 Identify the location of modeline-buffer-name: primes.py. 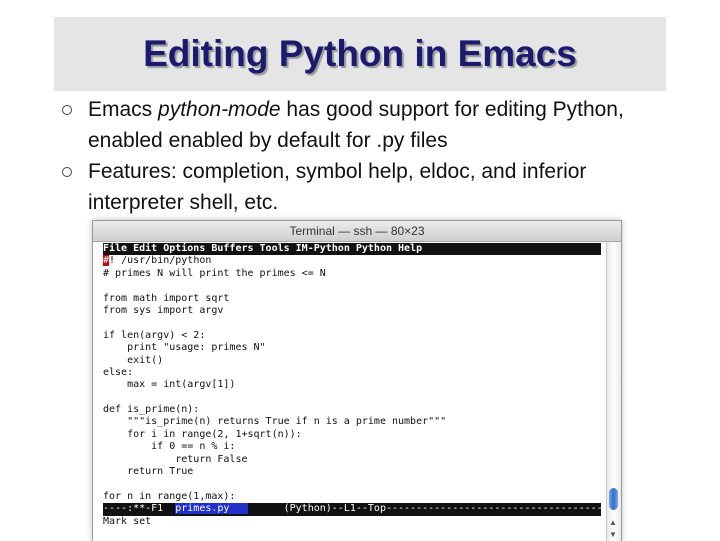
(211, 509).